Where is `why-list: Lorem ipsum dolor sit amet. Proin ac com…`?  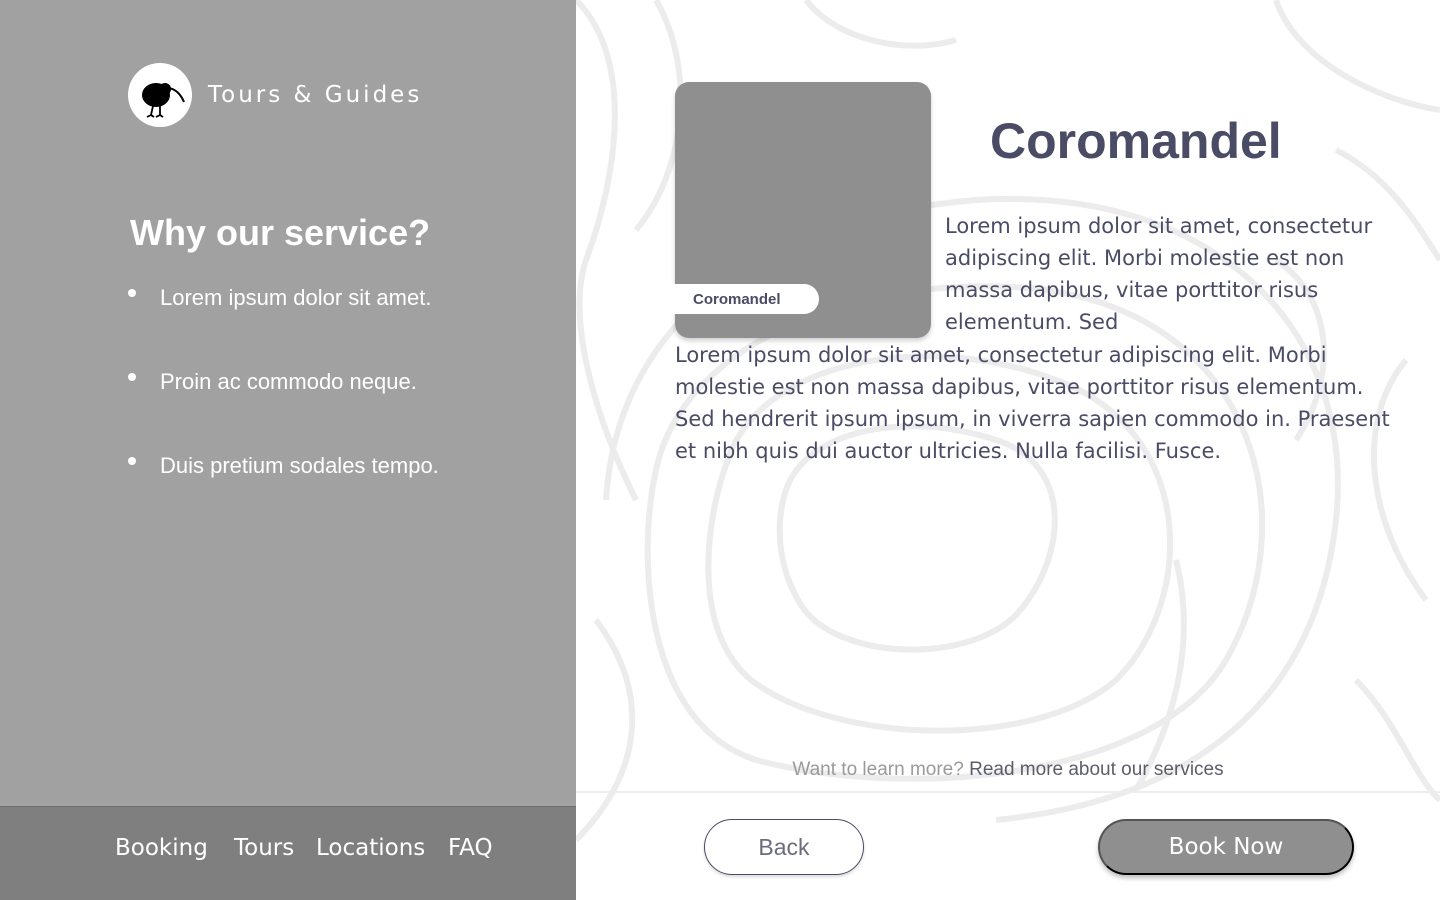 why-list: Lorem ipsum dolor sit amet. Proin ac com… is located at coordinates (283, 406).